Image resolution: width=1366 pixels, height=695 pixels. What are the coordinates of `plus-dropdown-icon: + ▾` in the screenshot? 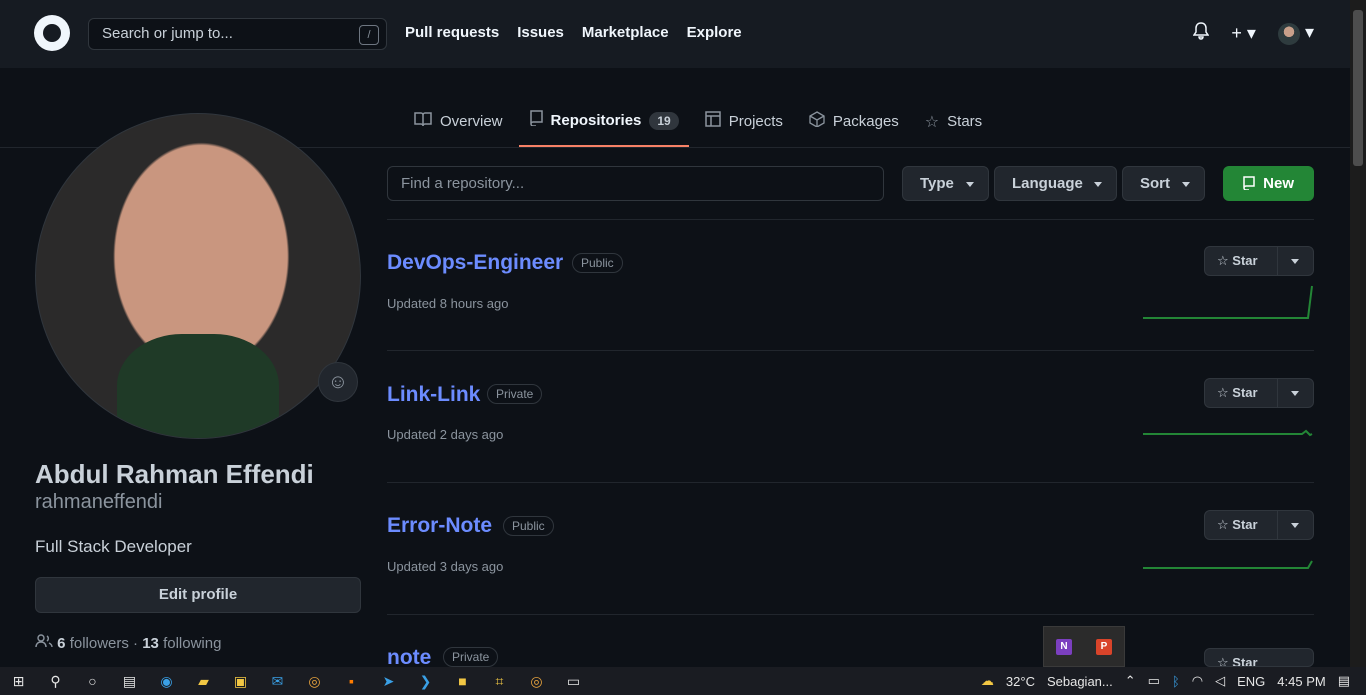 It's located at (1243, 33).